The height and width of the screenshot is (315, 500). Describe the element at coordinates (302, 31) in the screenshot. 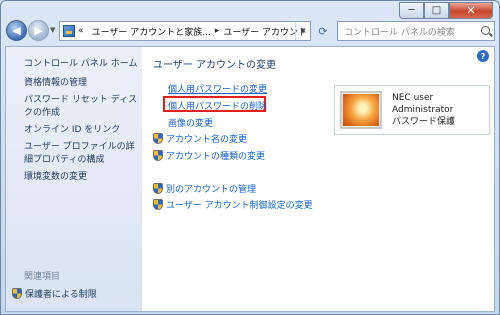

I see `address-dropdown: ▼` at that location.